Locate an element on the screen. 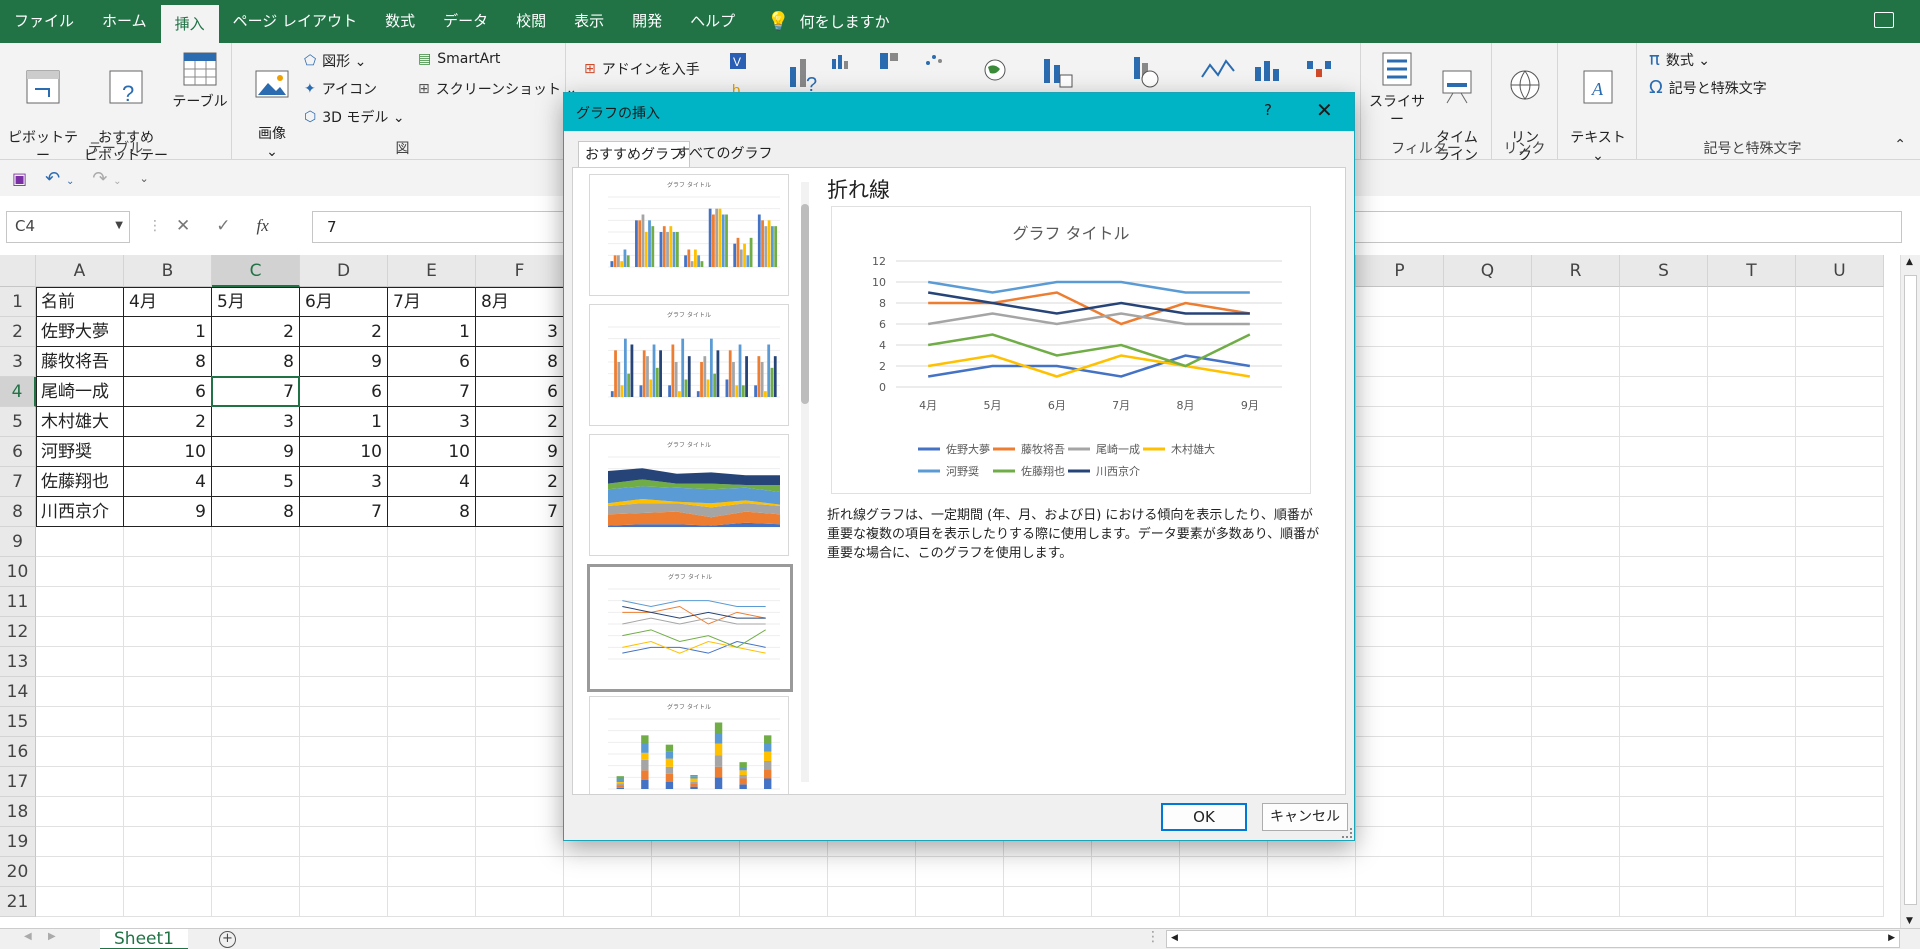 The width and height of the screenshot is (1920, 949). row-header-2: 2 is located at coordinates (18, 332).